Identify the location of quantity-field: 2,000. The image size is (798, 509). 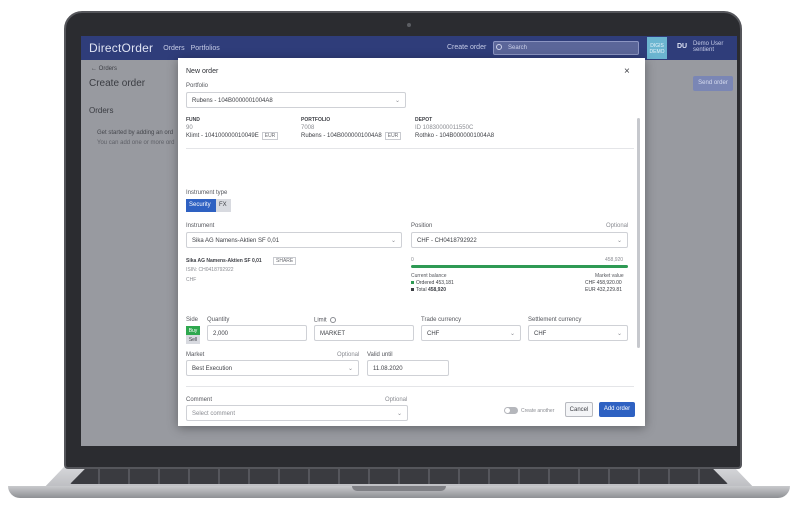
(257, 333).